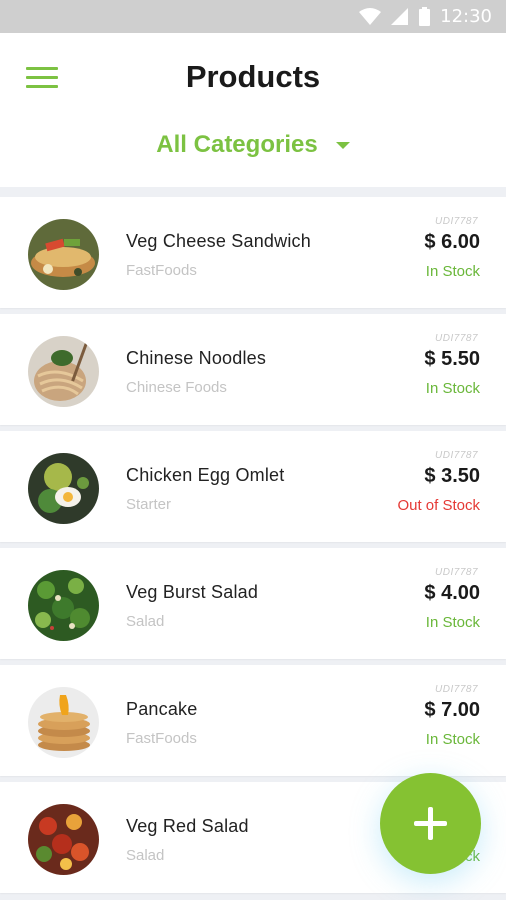  Describe the element at coordinates (149, 504) in the screenshot. I see `product-category: Starter` at that location.